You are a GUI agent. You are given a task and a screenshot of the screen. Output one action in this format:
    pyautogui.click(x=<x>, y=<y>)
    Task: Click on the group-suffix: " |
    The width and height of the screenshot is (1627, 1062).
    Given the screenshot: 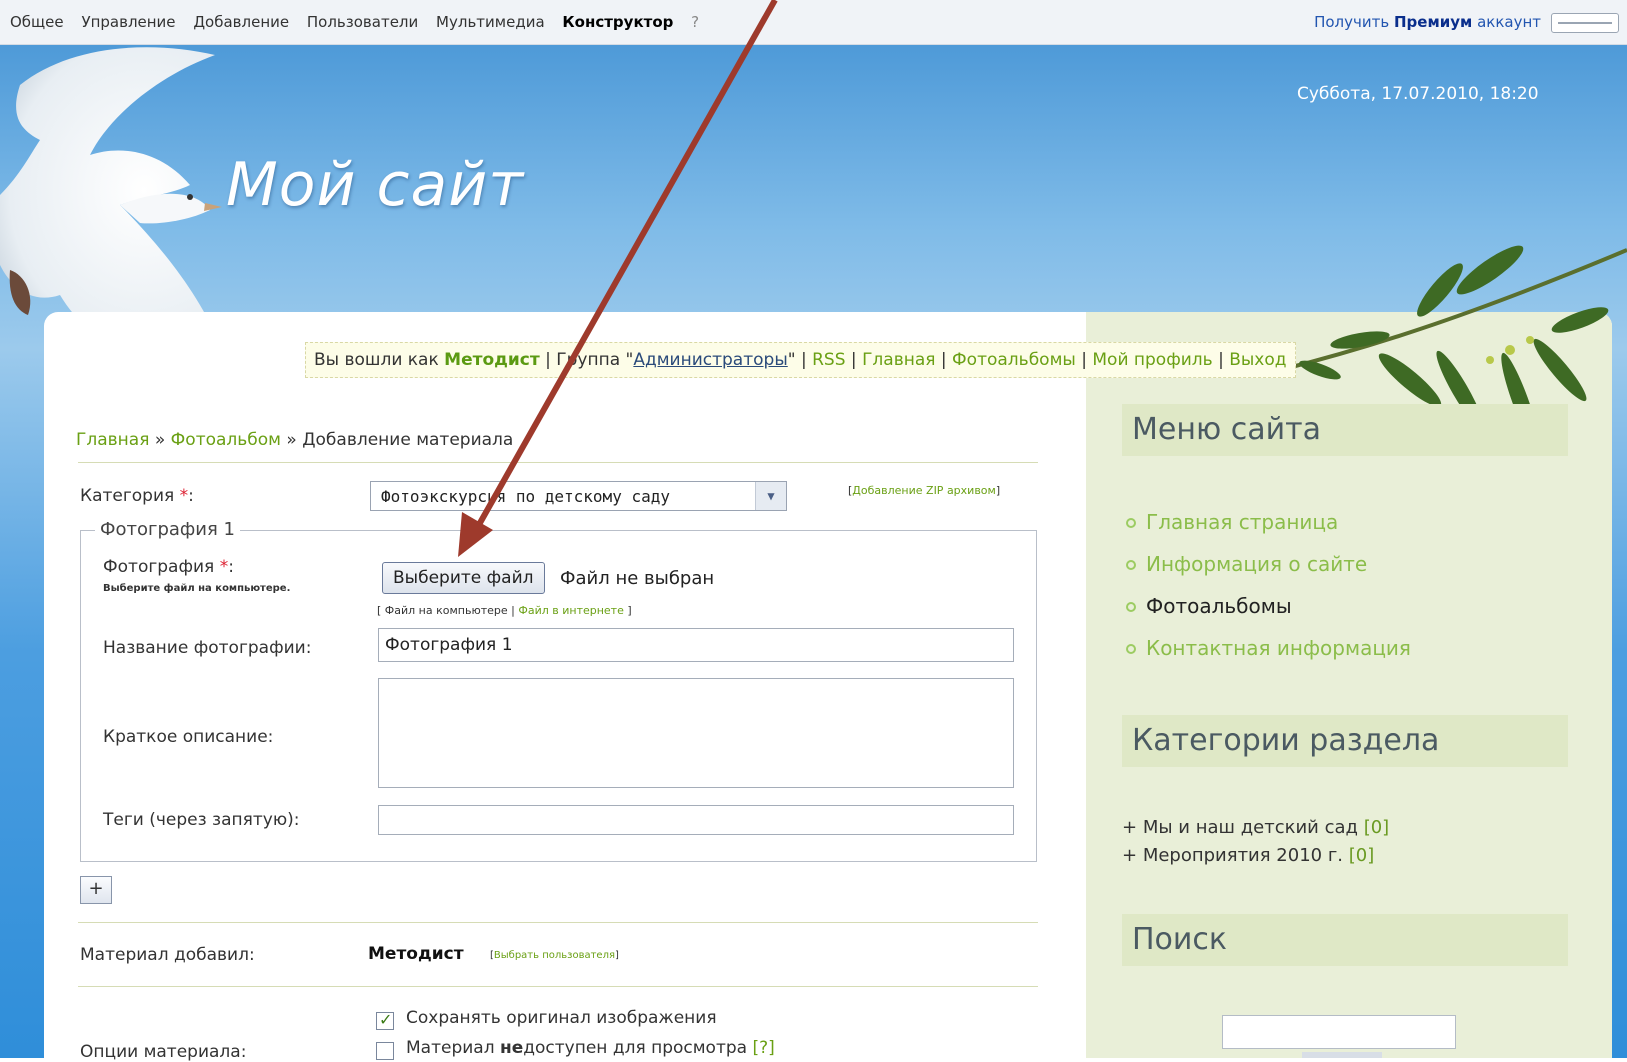 What is the action you would take?
    pyautogui.click(x=800, y=360)
    